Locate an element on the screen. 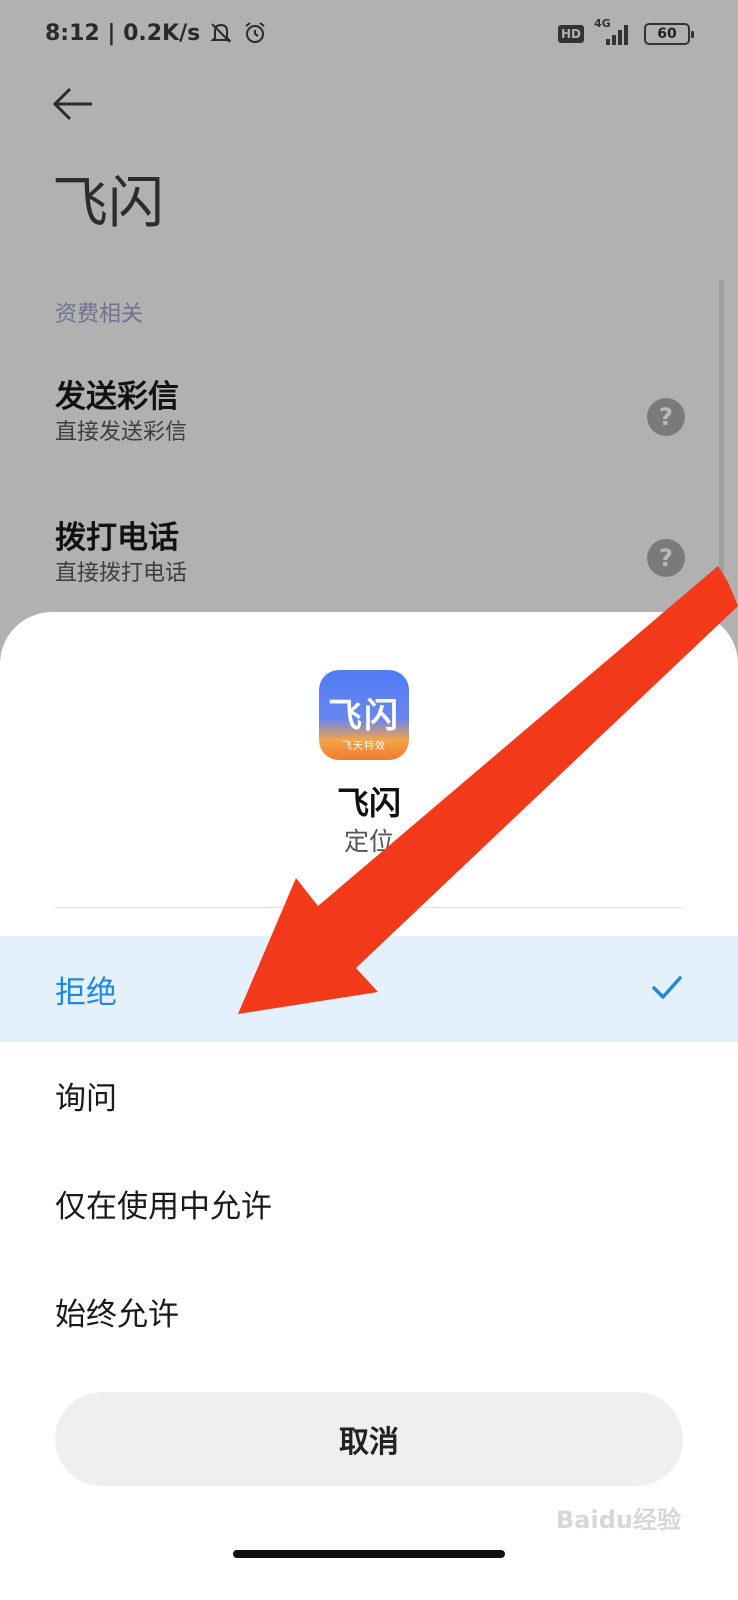 This screenshot has height=1600, width=738. time-and-speed: 8:12 | 0.2K/s is located at coordinates (123, 33).